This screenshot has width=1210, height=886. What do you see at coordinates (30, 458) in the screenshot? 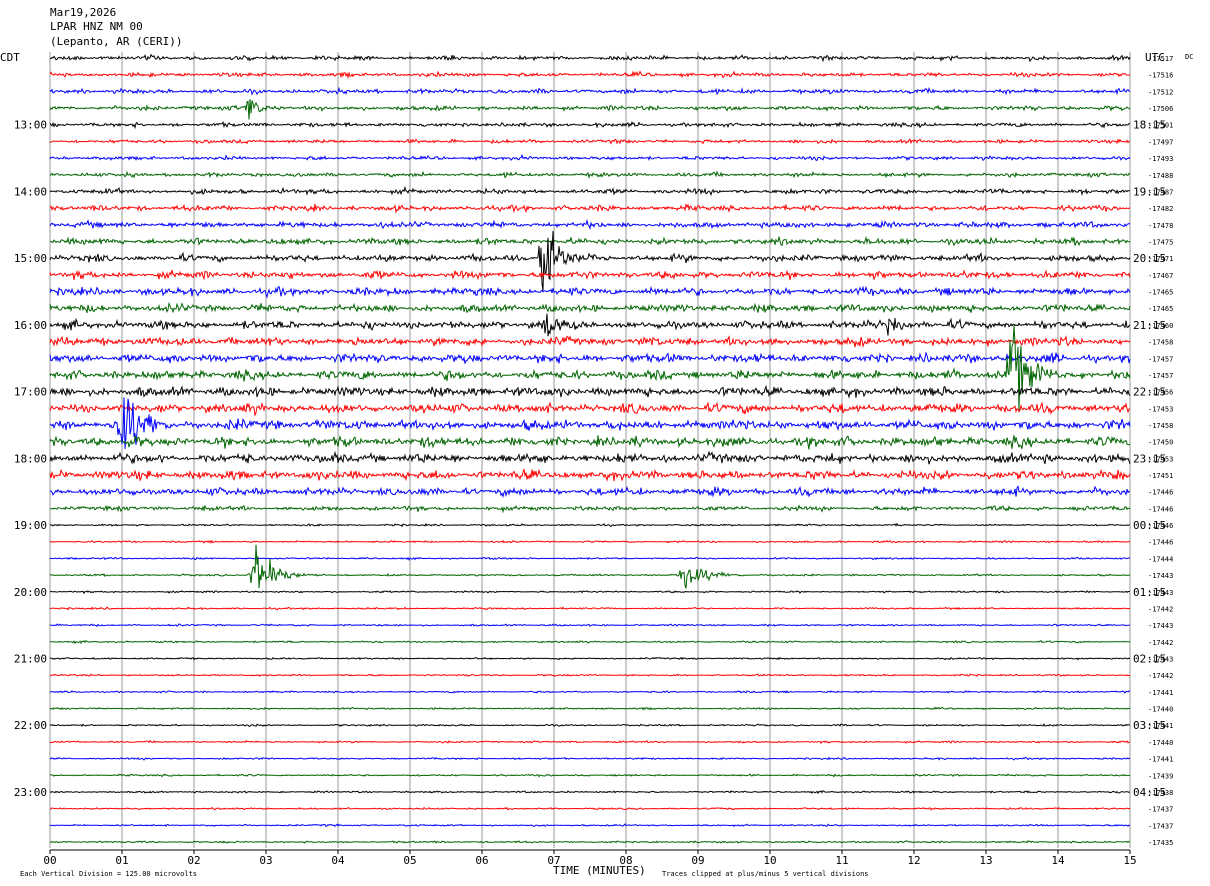
I see `cdt-time-label: 18:00` at bounding box center [30, 458].